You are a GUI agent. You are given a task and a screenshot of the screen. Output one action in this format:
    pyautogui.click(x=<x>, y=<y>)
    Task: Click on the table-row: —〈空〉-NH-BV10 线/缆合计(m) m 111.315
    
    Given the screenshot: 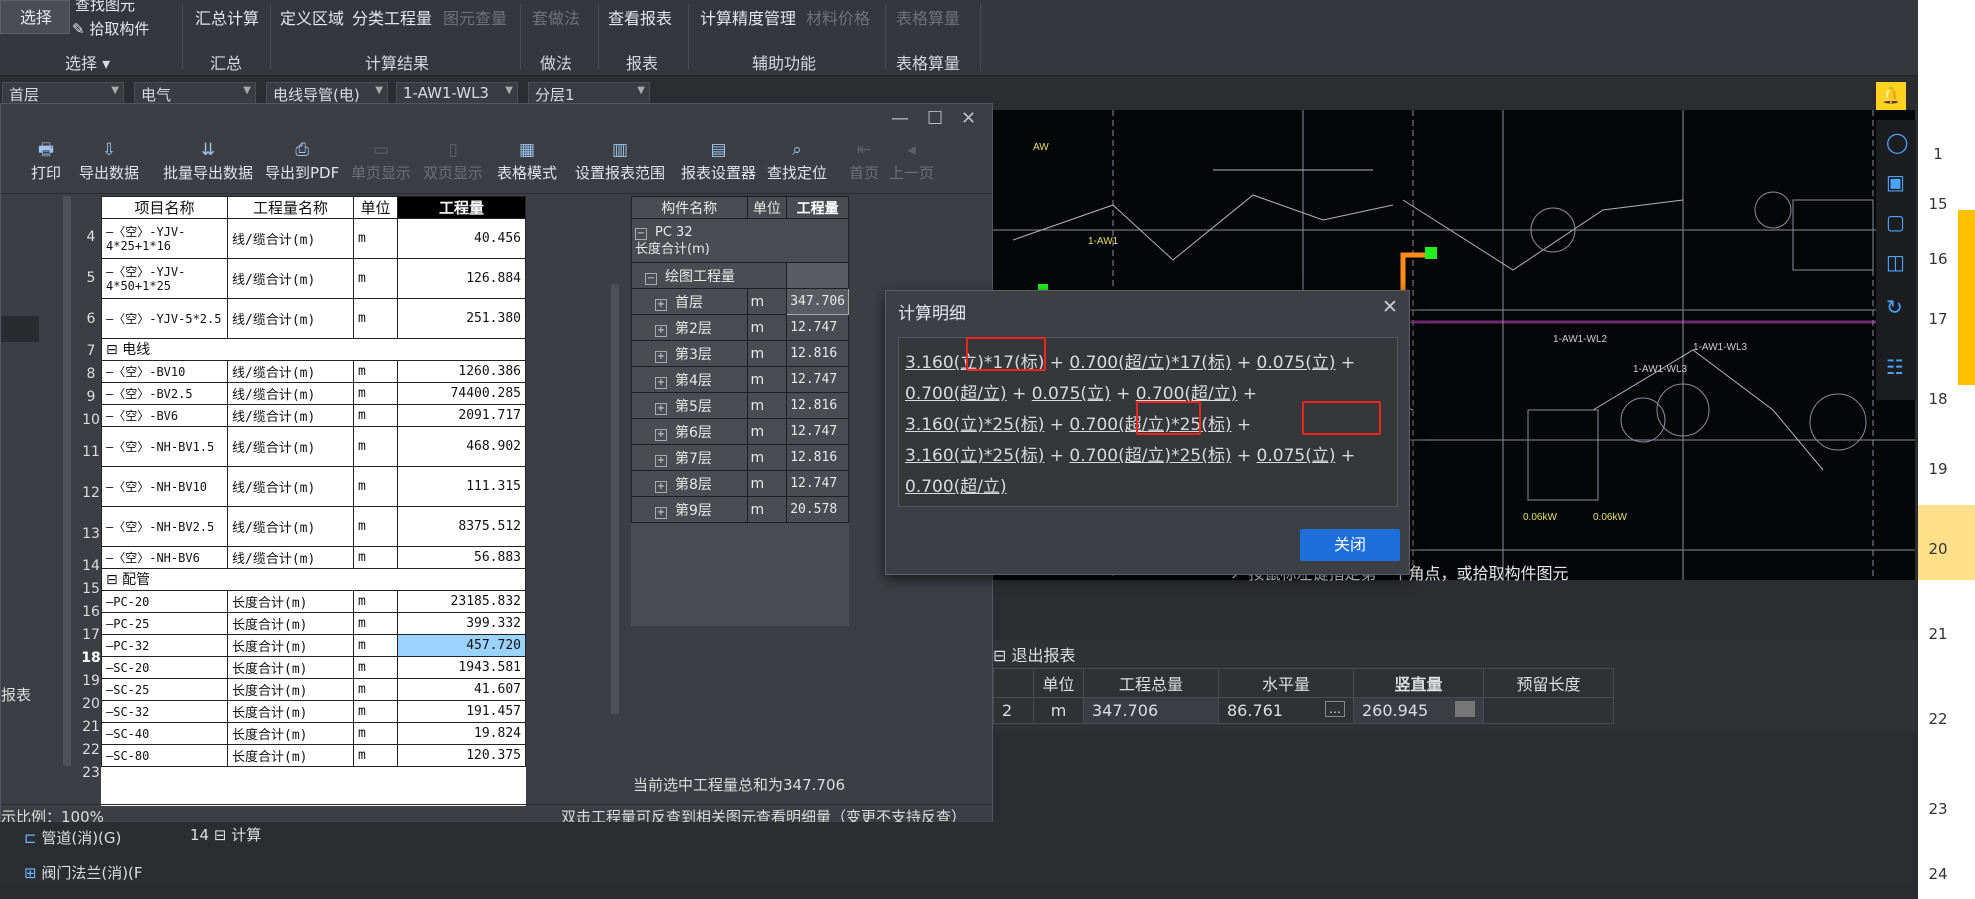 What is the action you would take?
    pyautogui.click(x=313, y=486)
    